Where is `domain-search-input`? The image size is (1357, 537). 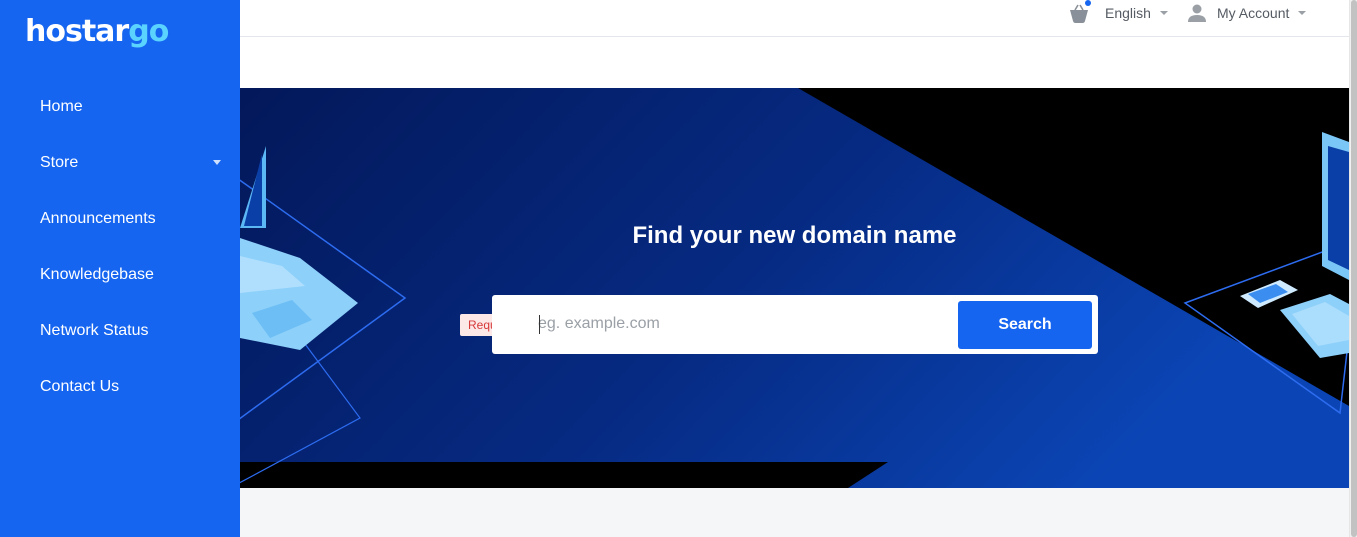
domain-search-input is located at coordinates (743, 324).